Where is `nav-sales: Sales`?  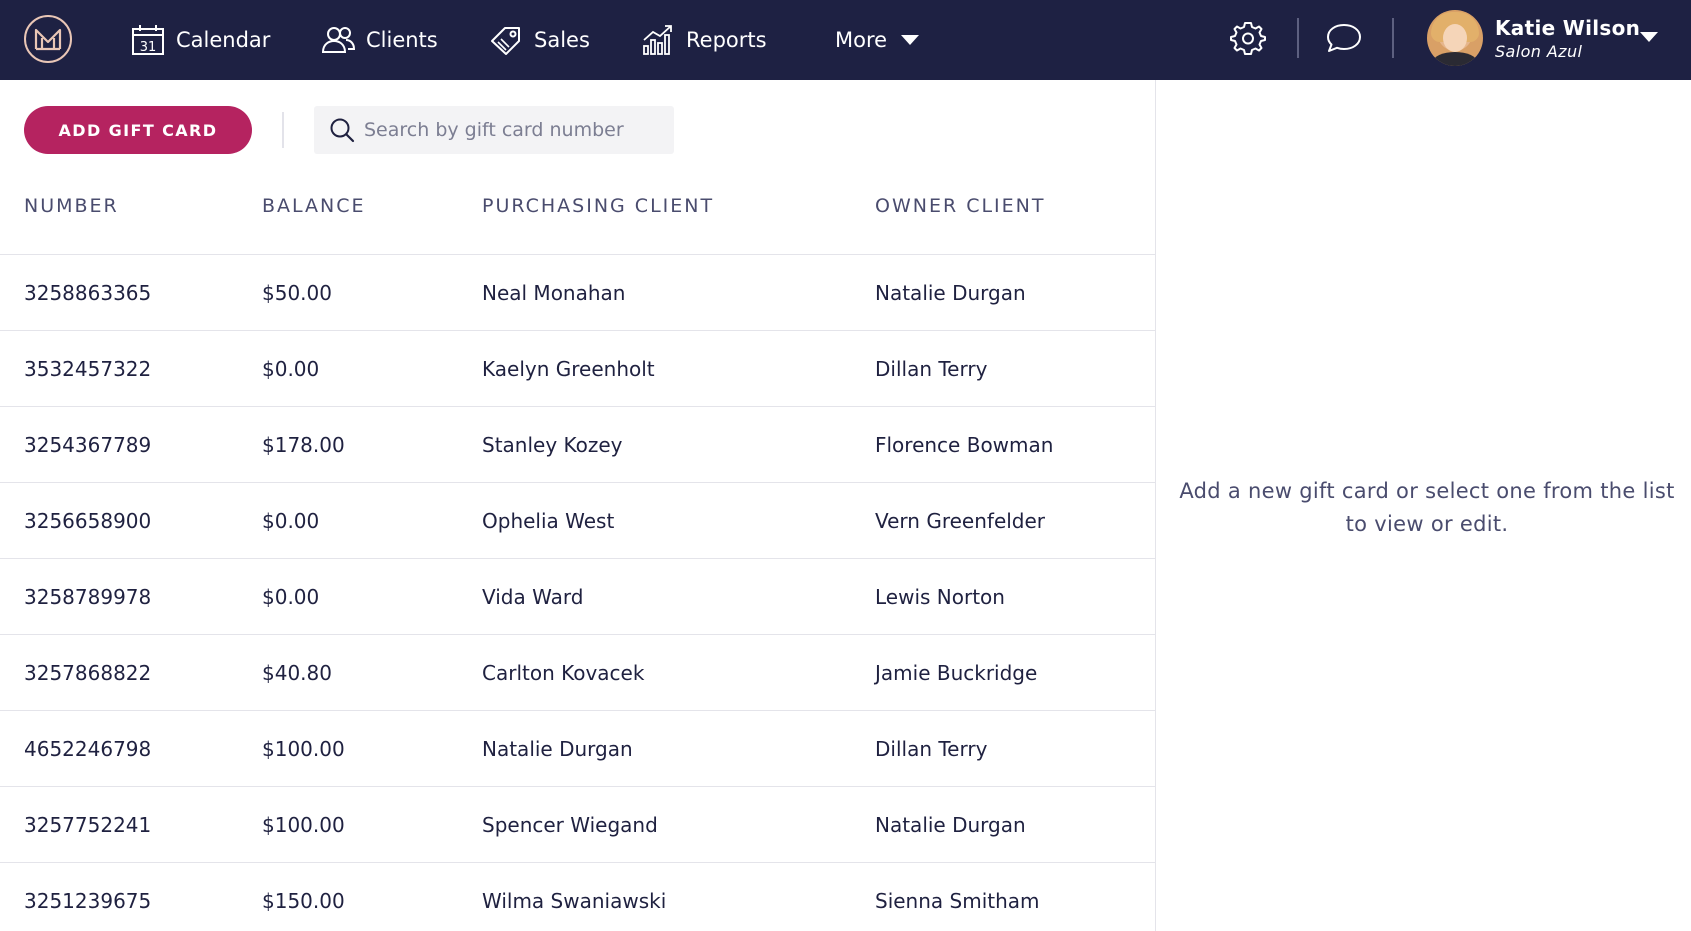 nav-sales: Sales is located at coordinates (539, 40).